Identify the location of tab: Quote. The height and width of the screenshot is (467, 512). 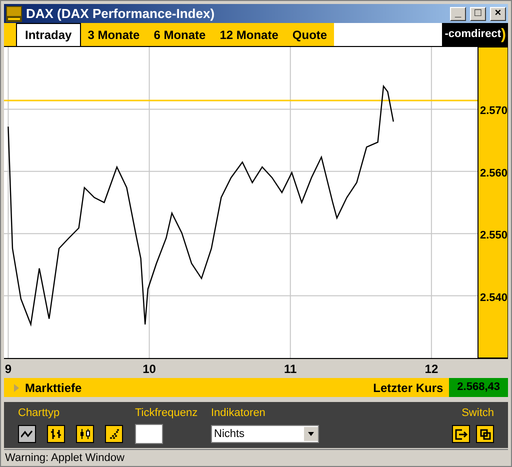
(309, 34).